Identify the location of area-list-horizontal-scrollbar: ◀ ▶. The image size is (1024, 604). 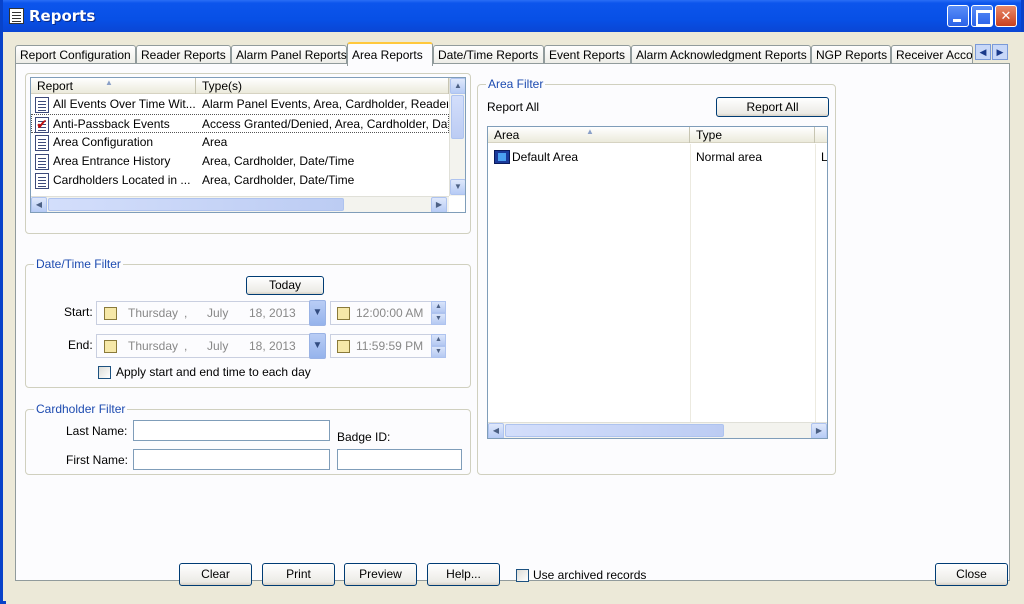
(657, 430).